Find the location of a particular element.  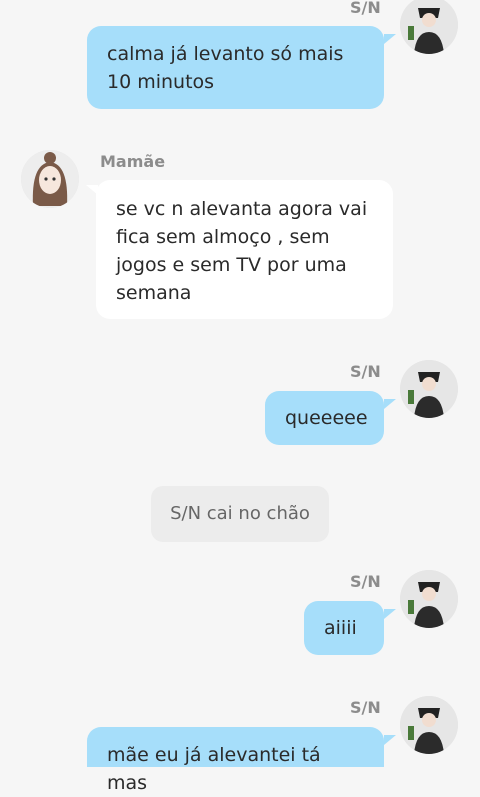

narration-text: S/N cai no chão is located at coordinates (240, 513).